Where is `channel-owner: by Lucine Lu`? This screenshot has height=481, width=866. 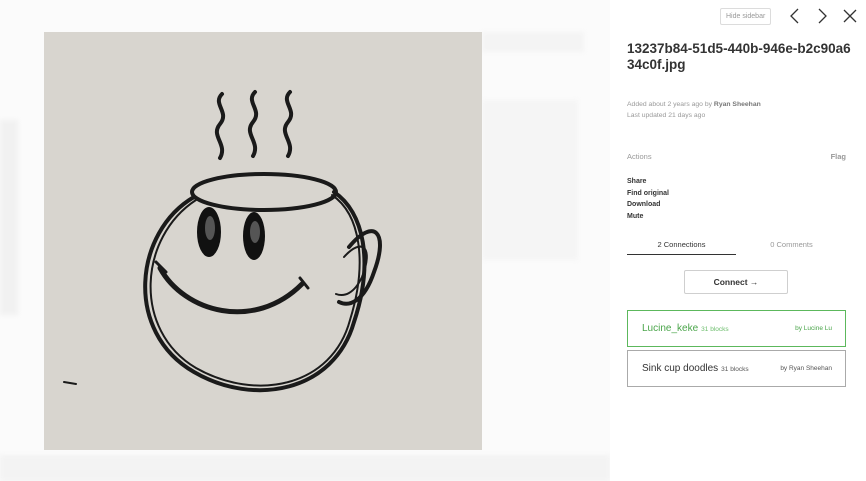
channel-owner: by Lucine Lu is located at coordinates (813, 328).